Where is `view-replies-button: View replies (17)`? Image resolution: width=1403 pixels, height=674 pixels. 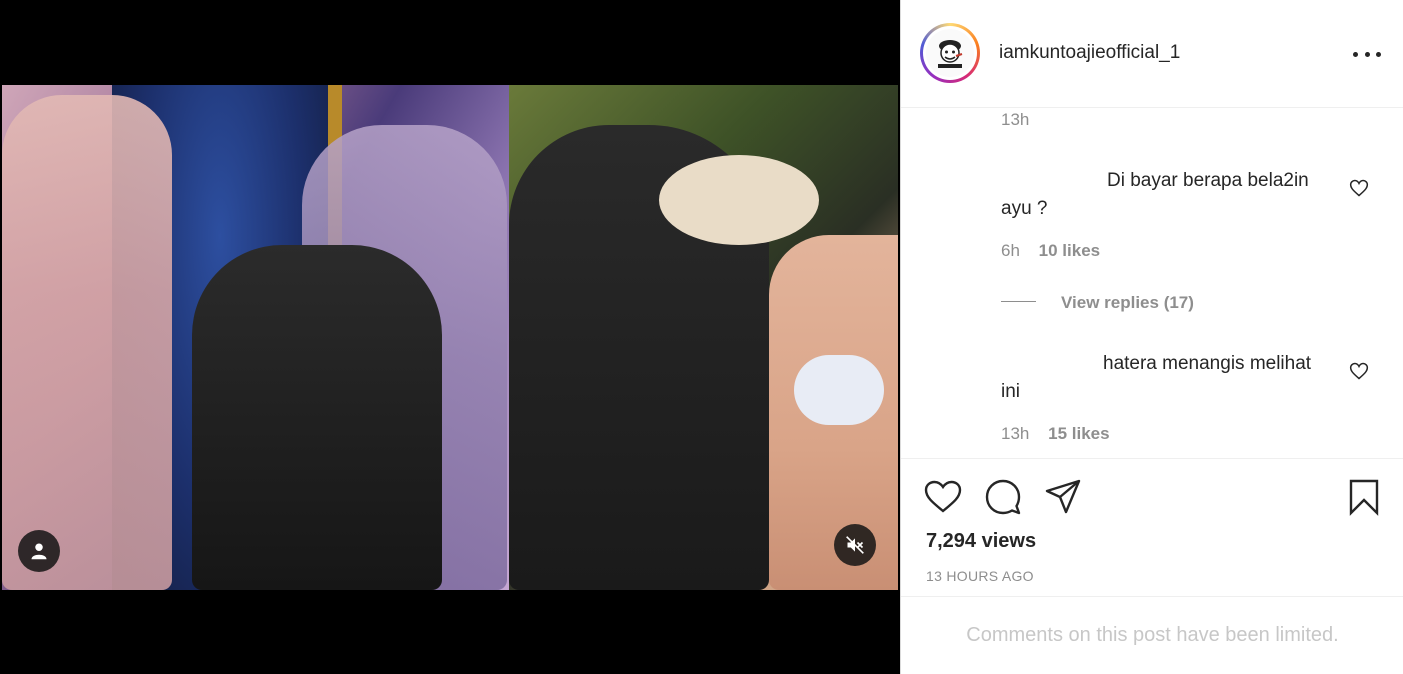 view-replies-button: View replies (17) is located at coordinates (1127, 303).